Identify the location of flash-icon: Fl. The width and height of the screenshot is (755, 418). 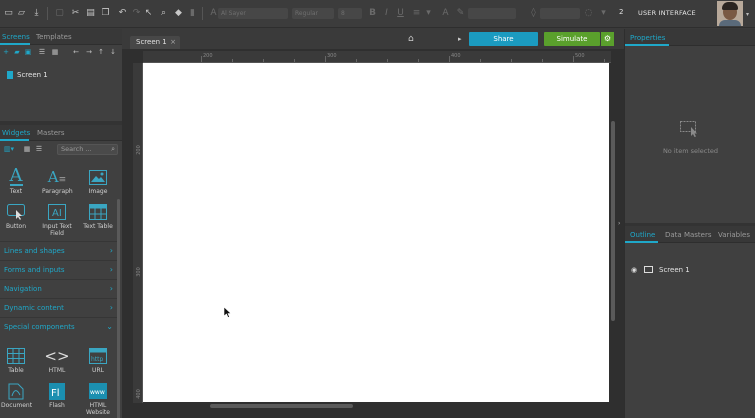
(57, 391).